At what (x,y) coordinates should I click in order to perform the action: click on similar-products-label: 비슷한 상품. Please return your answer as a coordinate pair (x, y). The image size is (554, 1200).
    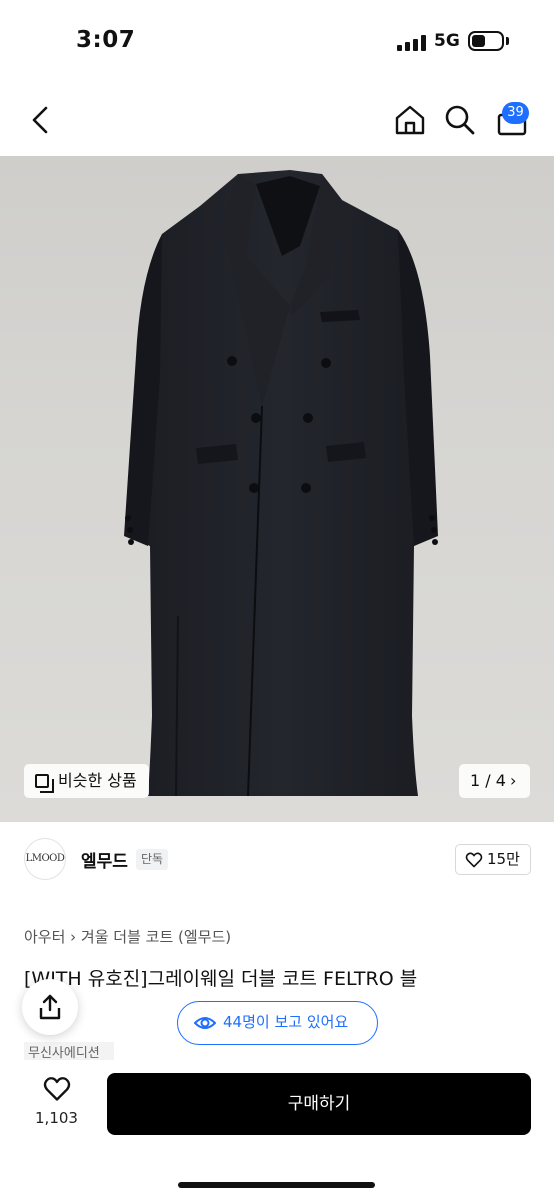
    Looking at the image, I should click on (97, 780).